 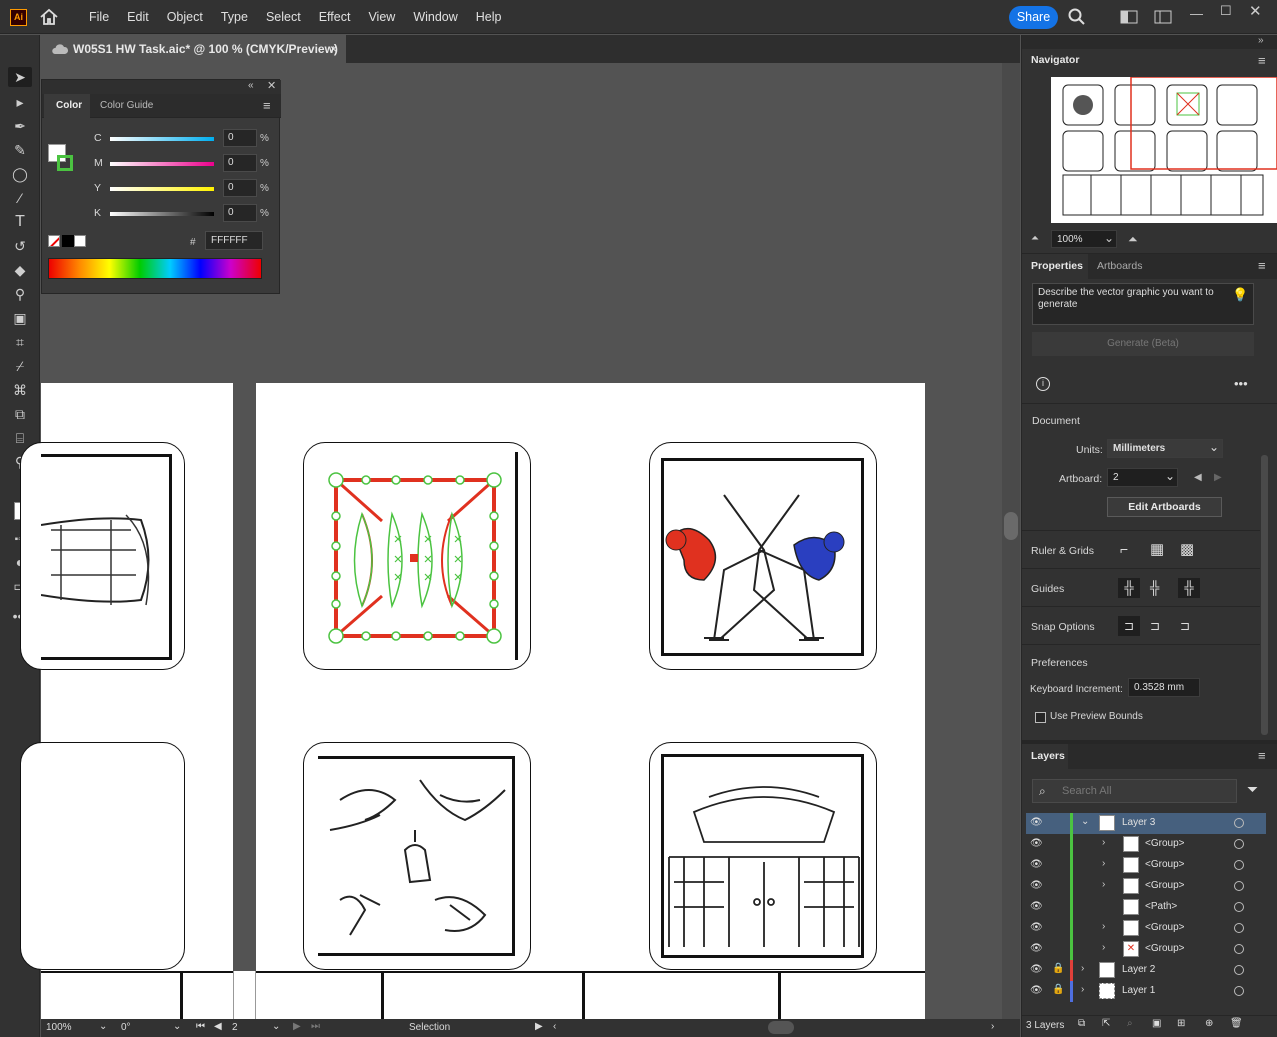 I want to click on new-layer-icon: ⊕, so click(x=1209, y=1023).